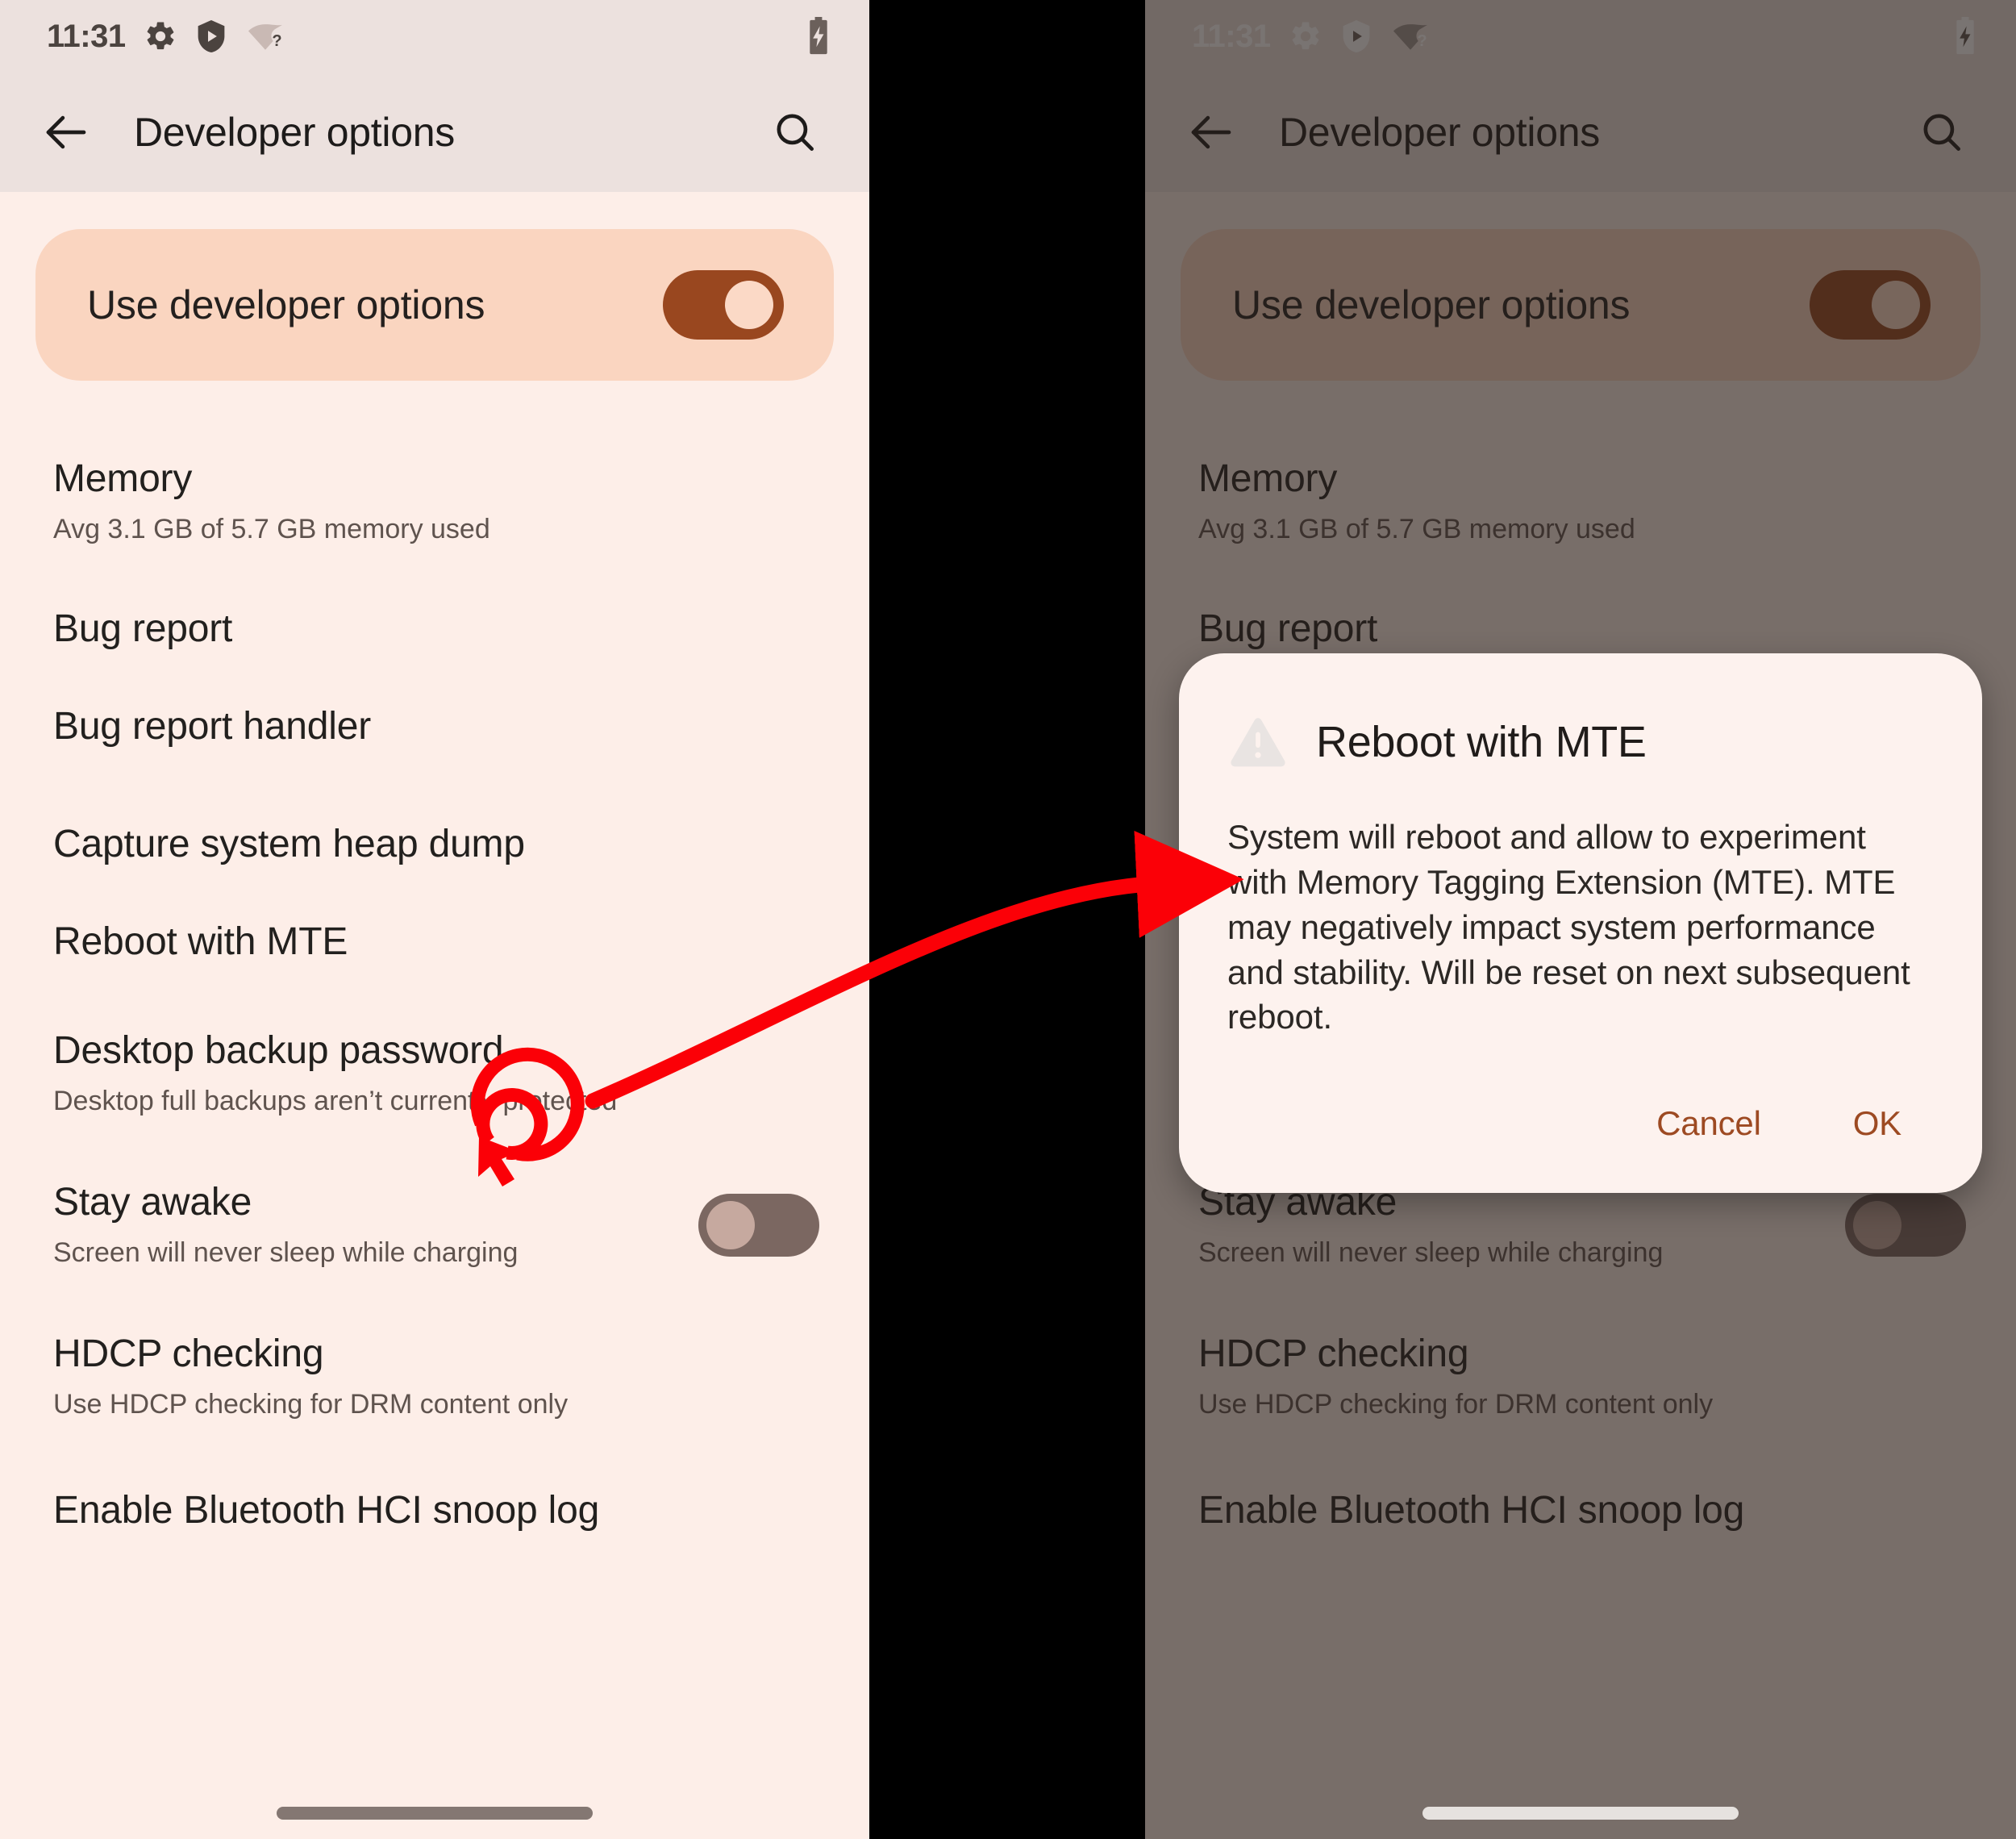  I want to click on row-text: Capture system heap dump, so click(443, 845).